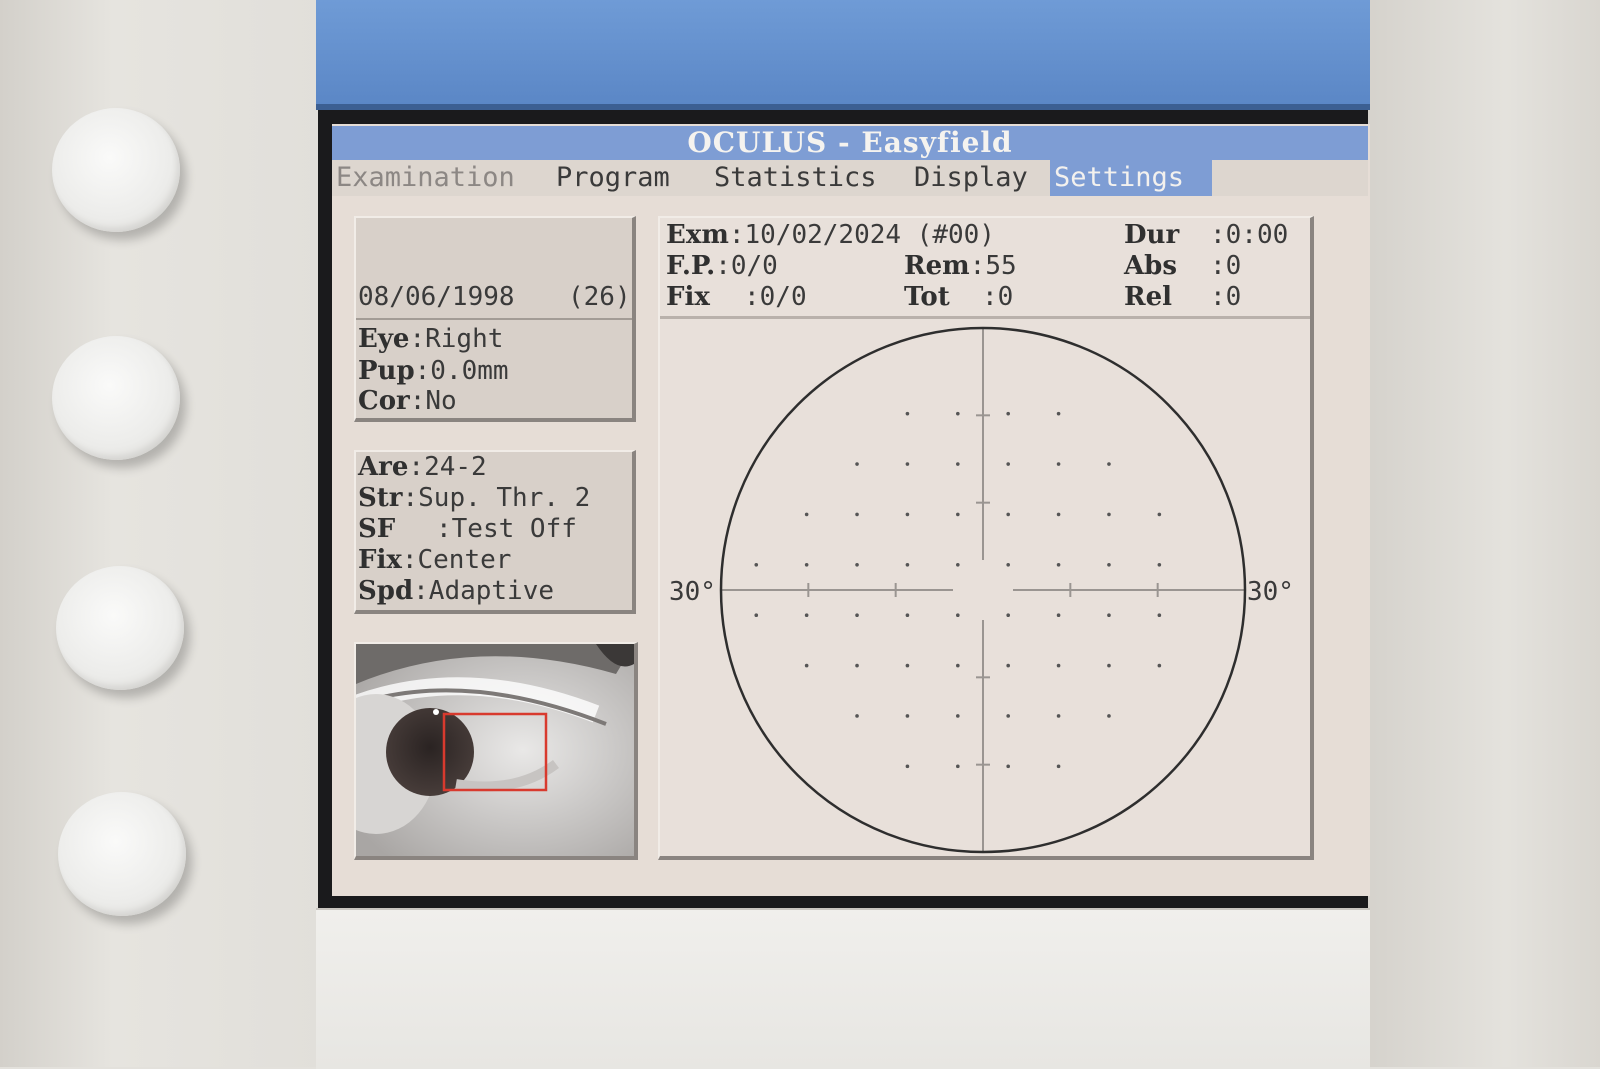  I want to click on speed-row: Spd:Adaptive, so click(456, 591).